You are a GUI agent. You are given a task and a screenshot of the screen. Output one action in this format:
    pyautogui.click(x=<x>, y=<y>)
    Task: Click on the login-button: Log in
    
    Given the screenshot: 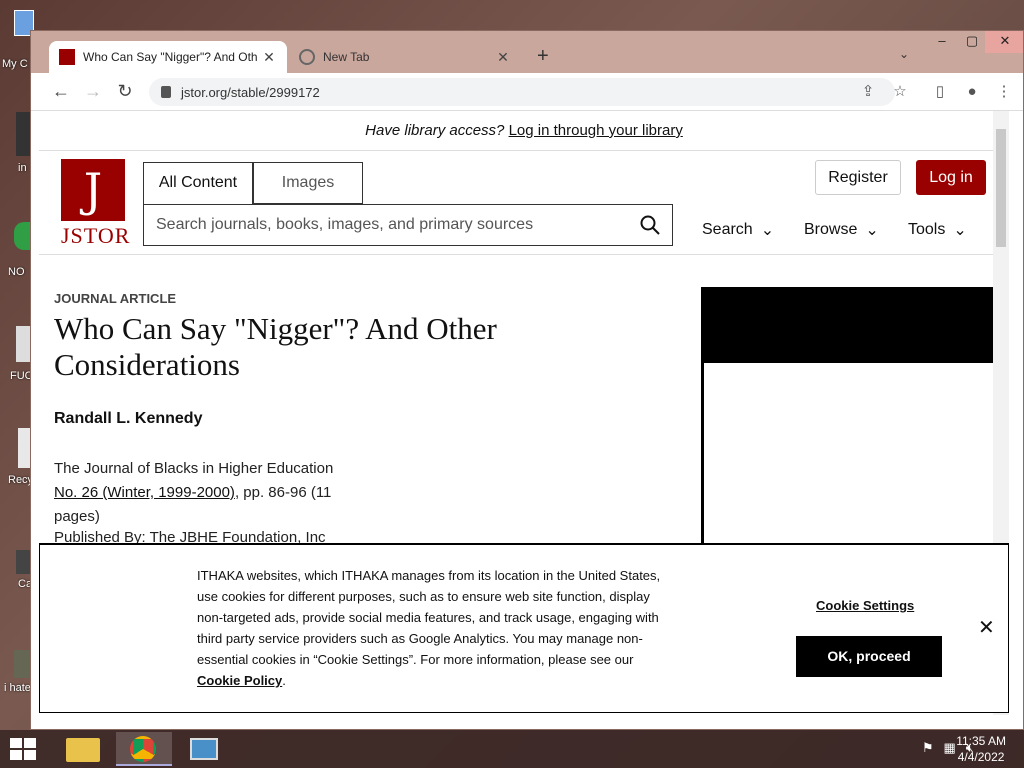 What is the action you would take?
    pyautogui.click(x=951, y=177)
    